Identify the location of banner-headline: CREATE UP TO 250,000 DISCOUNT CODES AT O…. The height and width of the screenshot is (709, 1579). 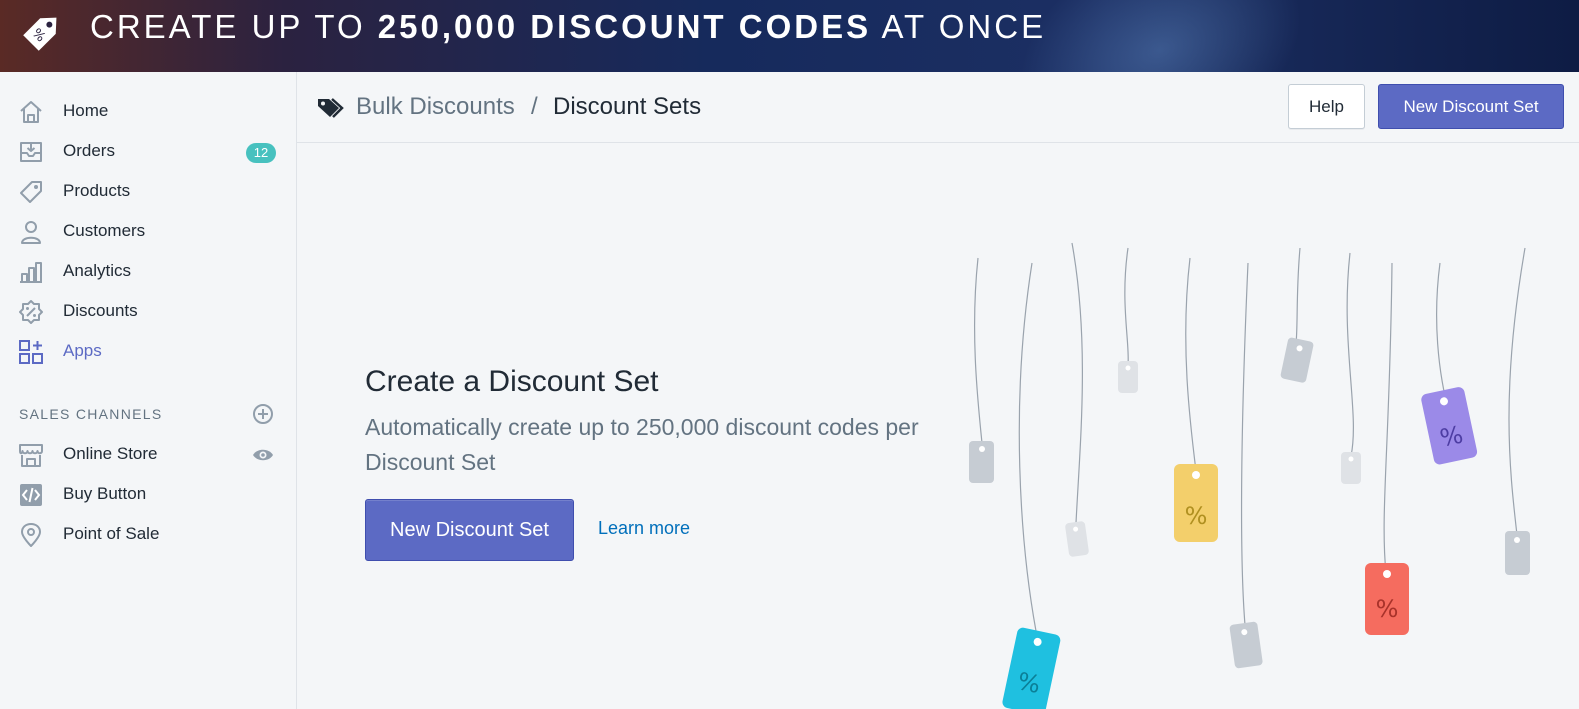
(568, 26).